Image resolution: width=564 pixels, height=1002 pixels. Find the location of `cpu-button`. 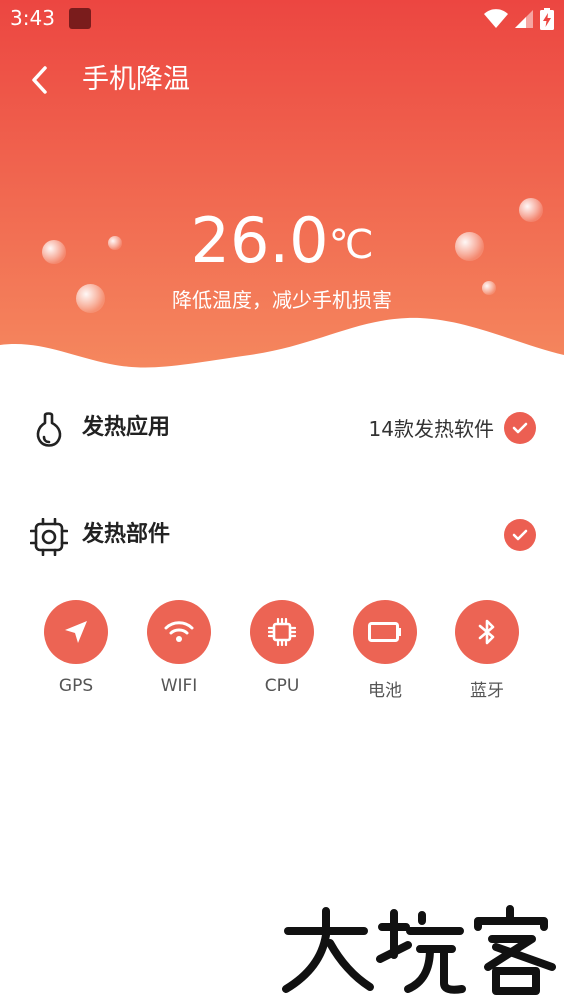

cpu-button is located at coordinates (282, 632).